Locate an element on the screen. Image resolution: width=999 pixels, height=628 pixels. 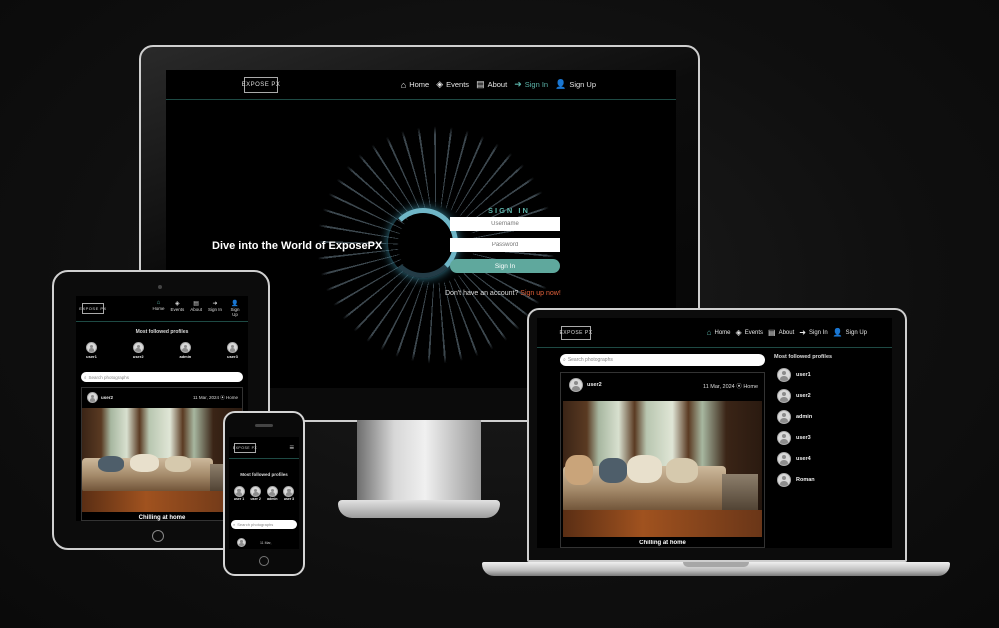
phone-profile: user 3 is located at coordinates (289, 493).